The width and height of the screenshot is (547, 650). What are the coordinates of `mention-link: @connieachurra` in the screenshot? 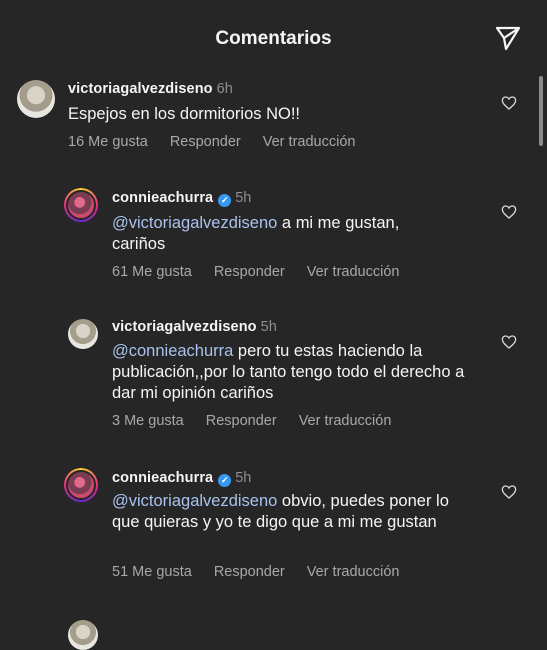 It's located at (172, 351).